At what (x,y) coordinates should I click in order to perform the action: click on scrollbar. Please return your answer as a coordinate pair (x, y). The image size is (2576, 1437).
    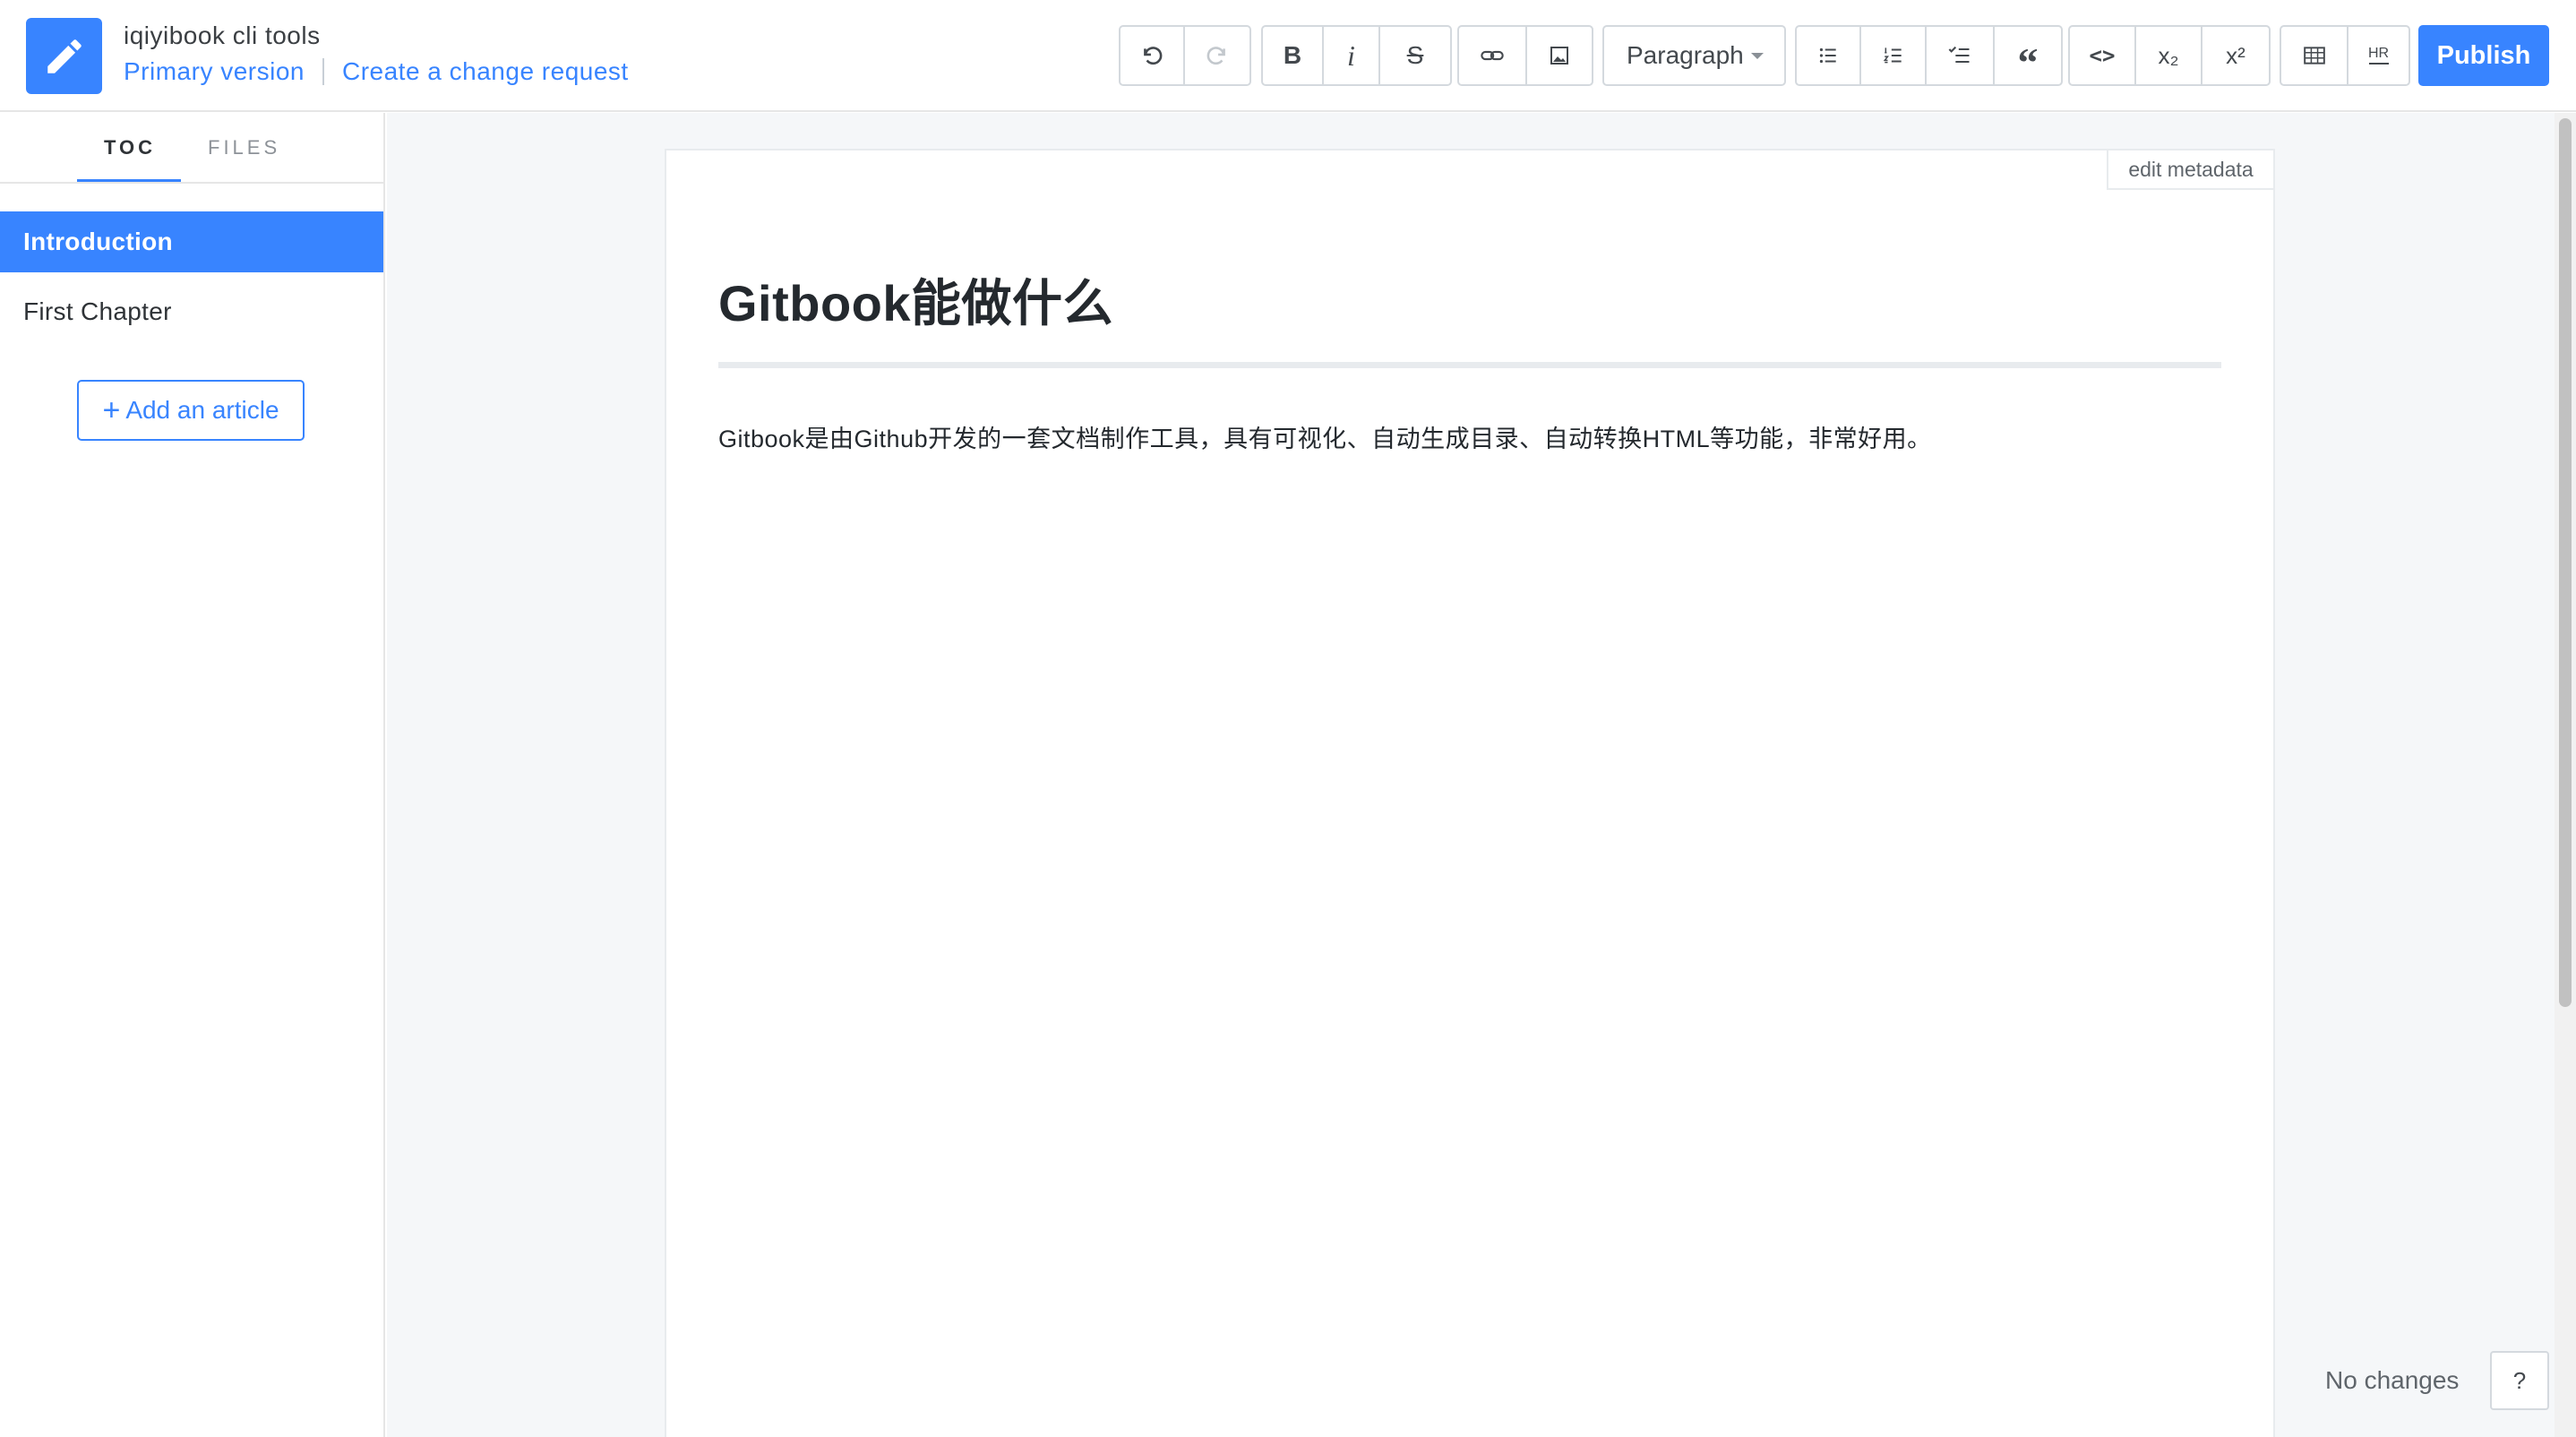
    Looking at the image, I should click on (2565, 775).